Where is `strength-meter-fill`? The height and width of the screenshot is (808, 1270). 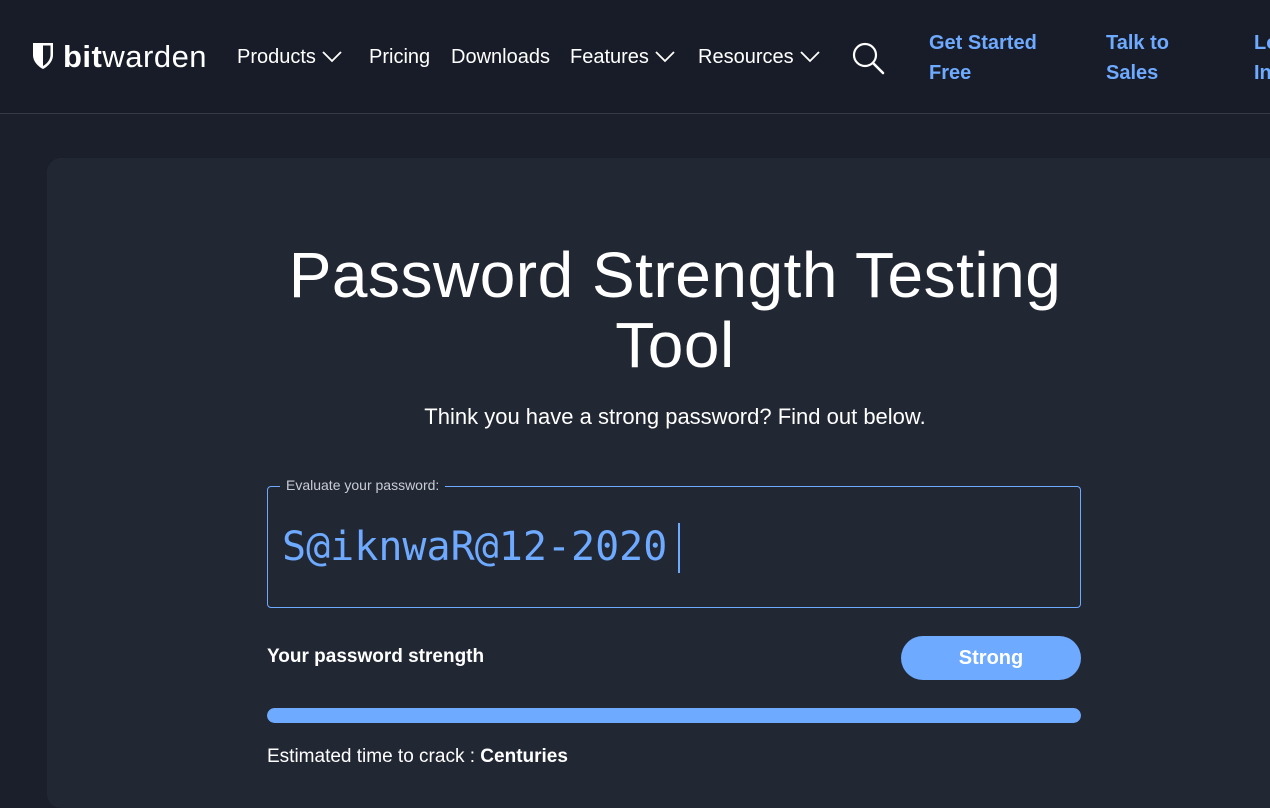 strength-meter-fill is located at coordinates (674, 715).